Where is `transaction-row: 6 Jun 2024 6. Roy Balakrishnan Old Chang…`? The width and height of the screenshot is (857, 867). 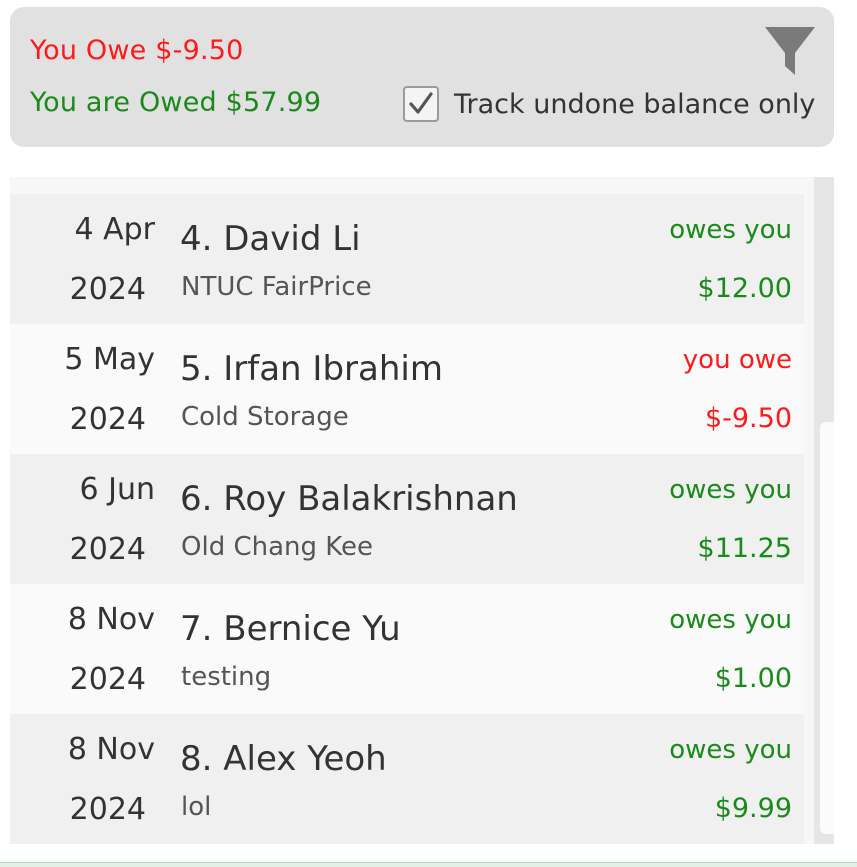 transaction-row: 6 Jun 2024 6. Roy Balakrishnan Old Chang… is located at coordinates (407, 519).